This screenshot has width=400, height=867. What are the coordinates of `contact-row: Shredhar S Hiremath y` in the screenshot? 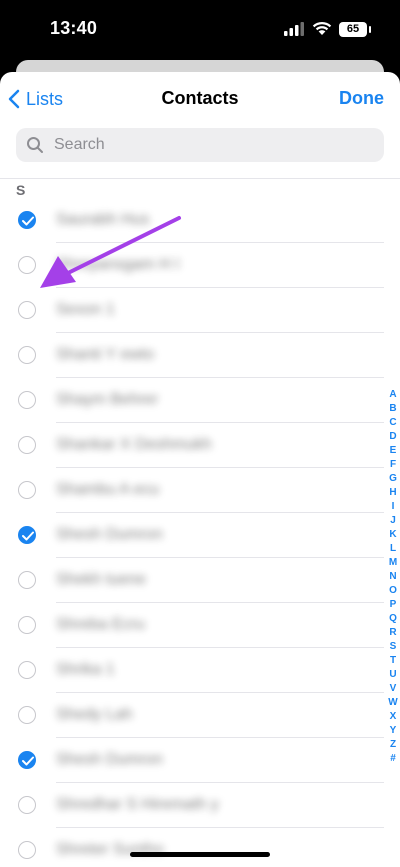 It's located at (200, 805).